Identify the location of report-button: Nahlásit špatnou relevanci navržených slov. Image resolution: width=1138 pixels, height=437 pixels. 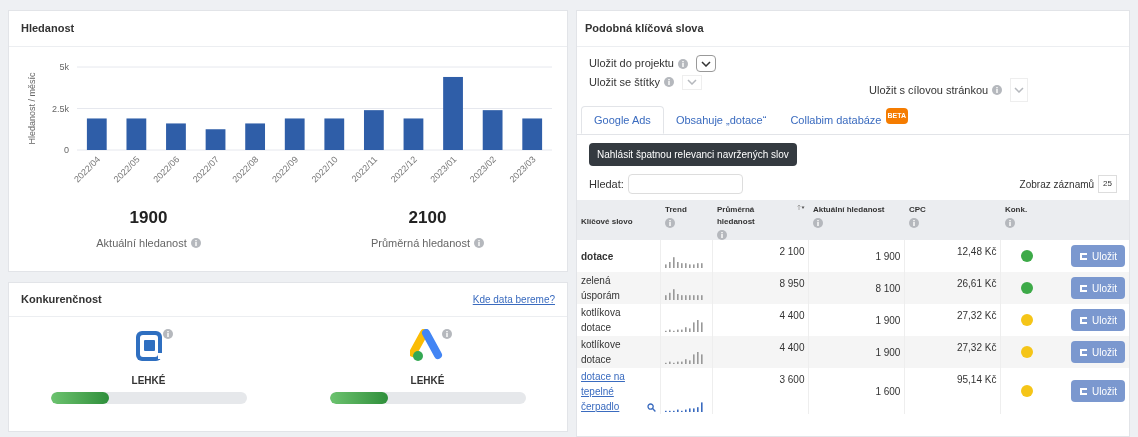
(693, 154).